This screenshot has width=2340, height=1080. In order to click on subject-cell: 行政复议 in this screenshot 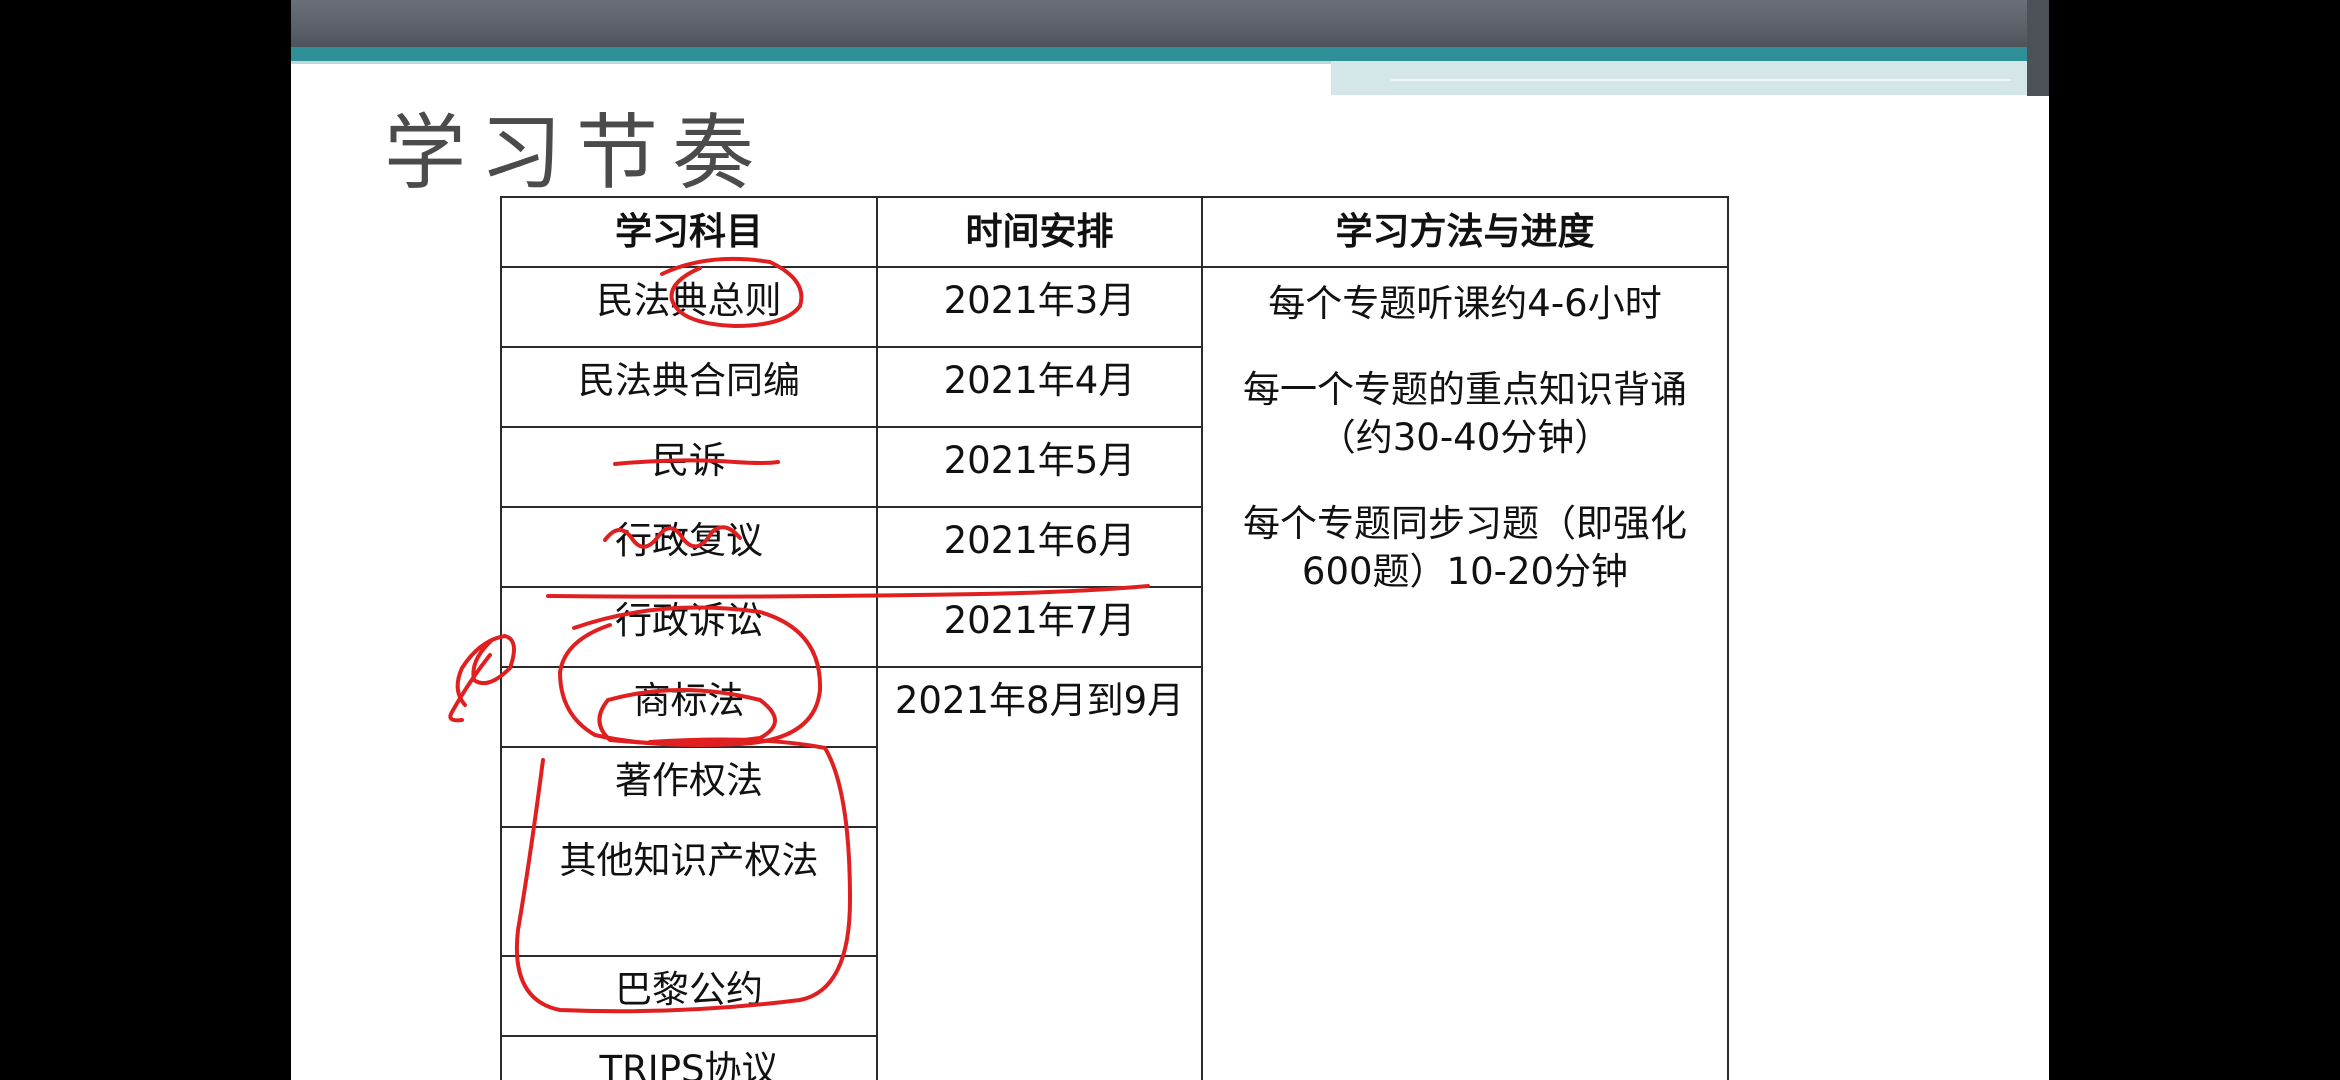, I will do `click(689, 547)`.